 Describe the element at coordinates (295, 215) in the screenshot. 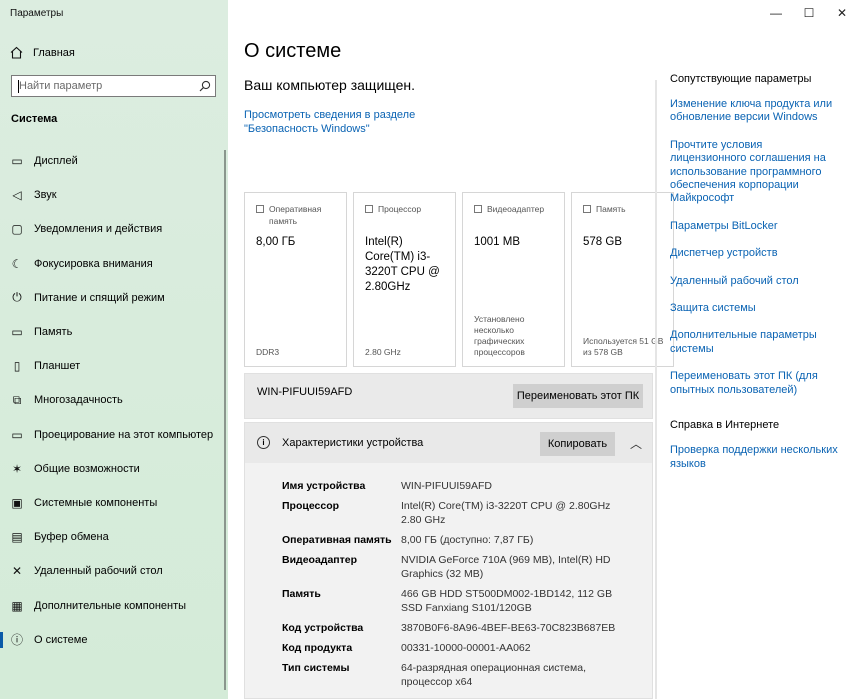

I see `card-title: Оперативная память` at that location.